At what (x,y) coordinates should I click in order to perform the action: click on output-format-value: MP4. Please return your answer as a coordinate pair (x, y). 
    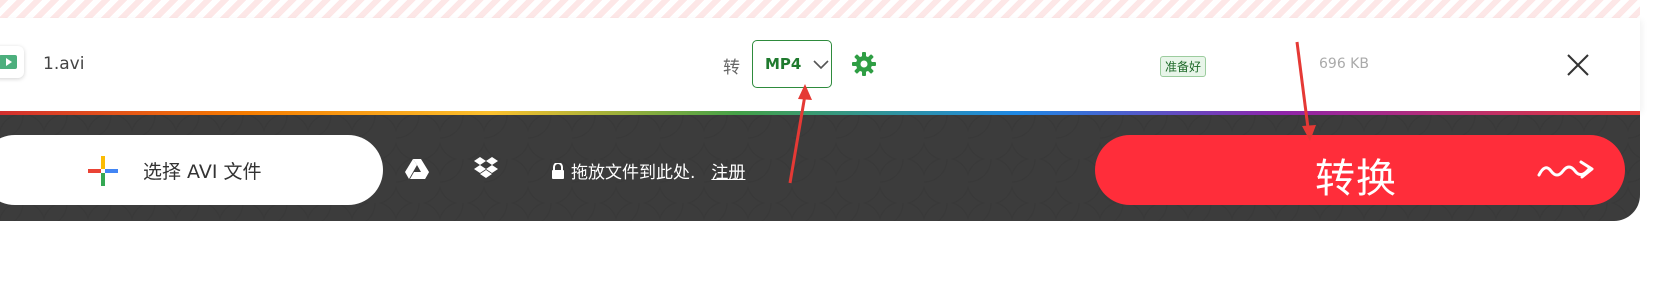
    Looking at the image, I should click on (783, 64).